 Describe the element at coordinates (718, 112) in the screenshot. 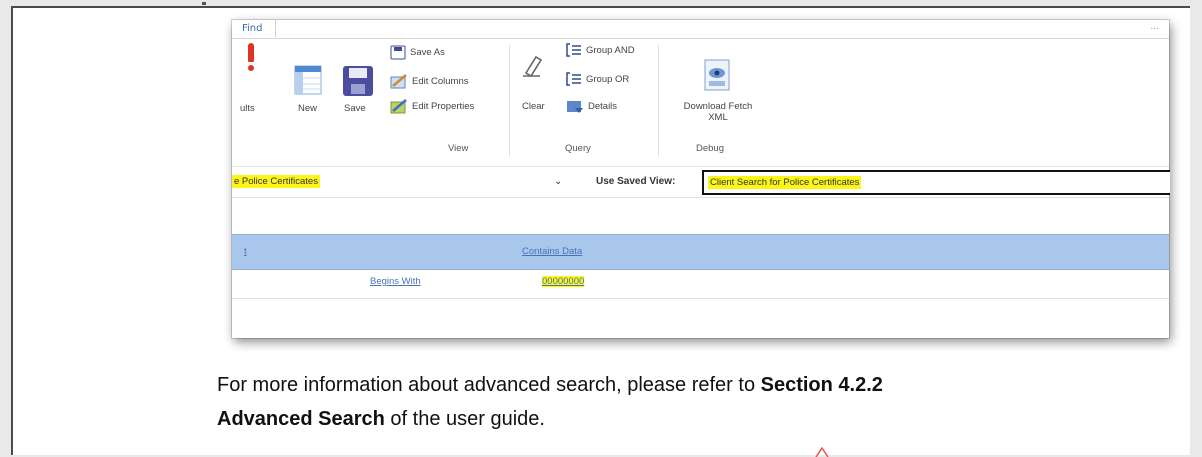

I see `download-fetch-label: Download Fetch XML` at that location.